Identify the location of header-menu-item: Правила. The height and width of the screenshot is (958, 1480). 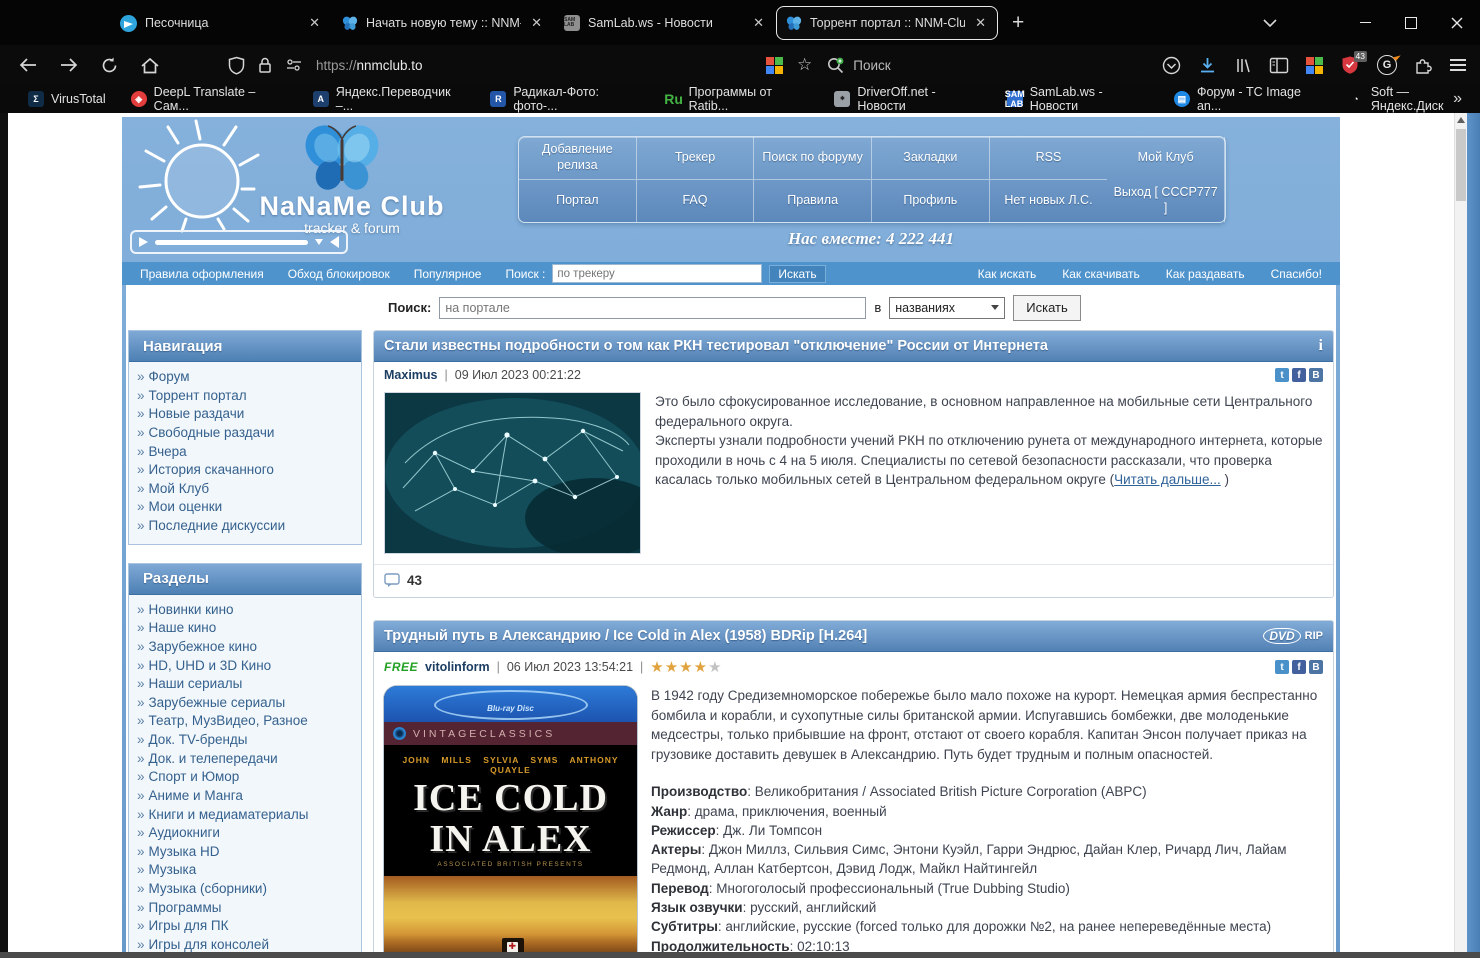
(813, 200).